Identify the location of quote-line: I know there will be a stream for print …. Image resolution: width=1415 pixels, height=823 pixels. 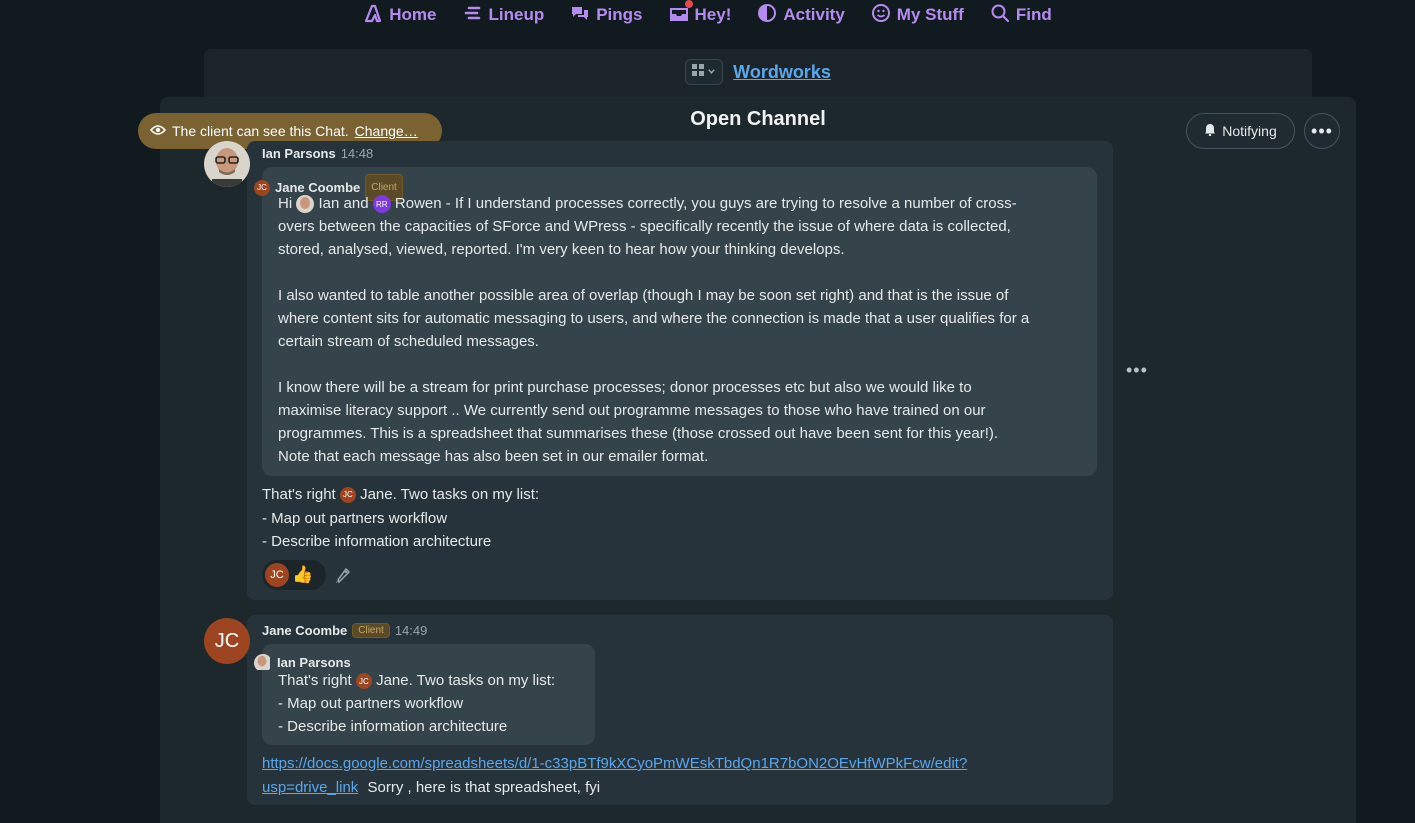
(625, 387).